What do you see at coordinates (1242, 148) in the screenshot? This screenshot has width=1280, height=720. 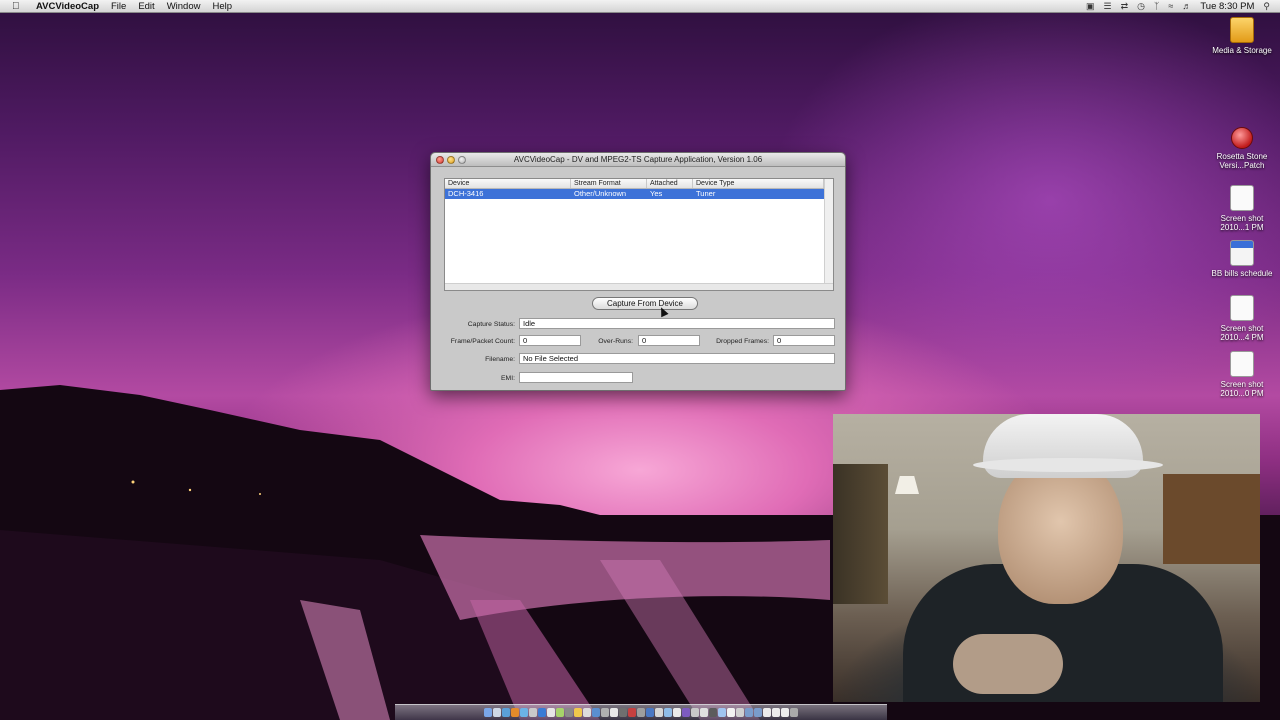 I see `desktop-icon-rosetta: Rosetta Stone Versi...Patch` at bounding box center [1242, 148].